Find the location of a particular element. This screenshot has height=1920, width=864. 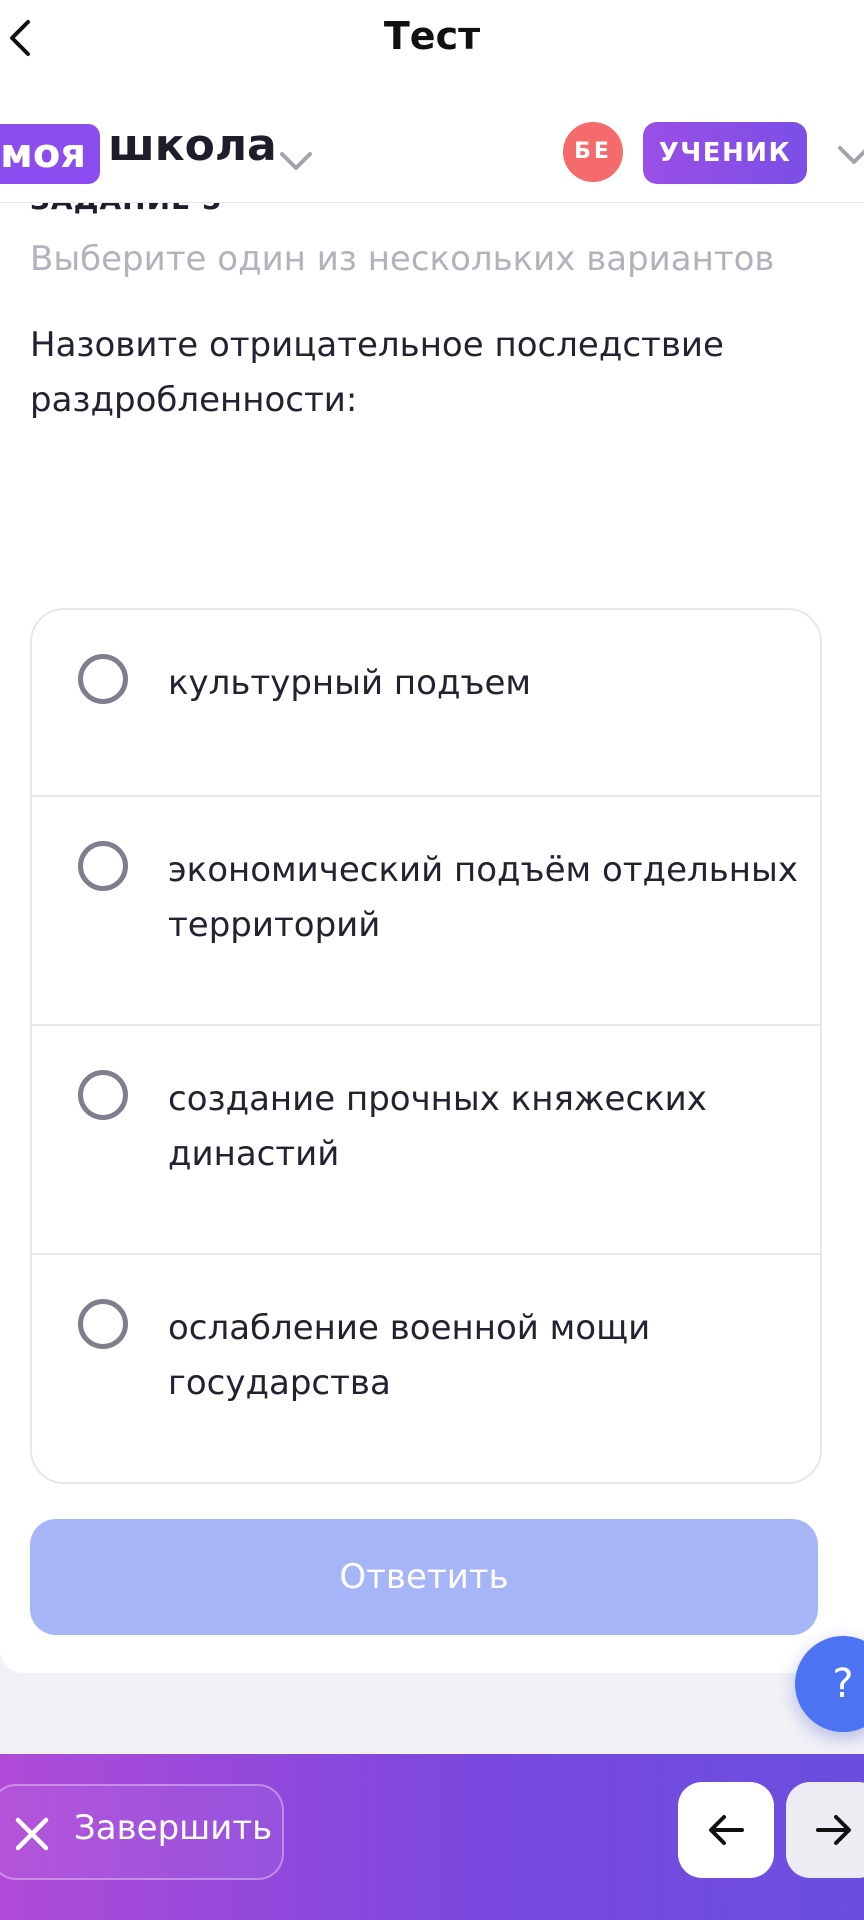

finish-button: Завершить is located at coordinates (142, 1832).